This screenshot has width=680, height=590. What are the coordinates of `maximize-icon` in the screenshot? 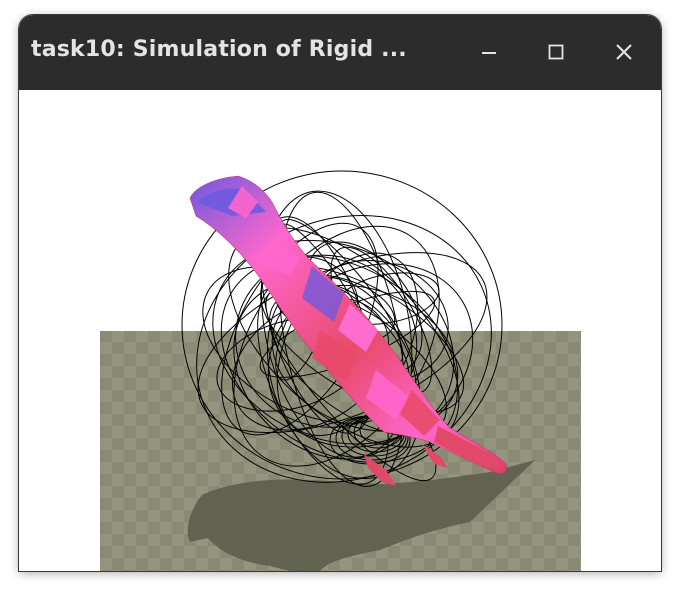 It's located at (556, 52).